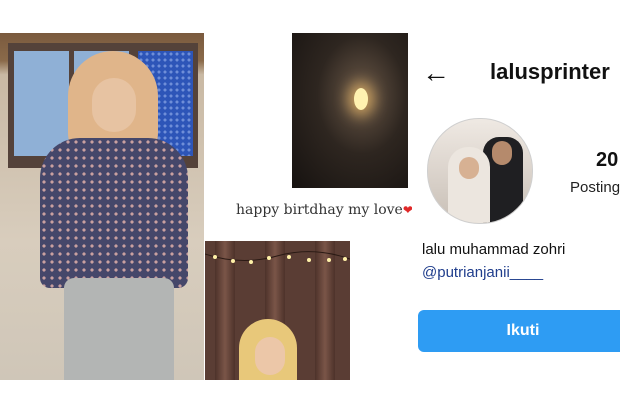  What do you see at coordinates (550, 71) in the screenshot?
I see `profile-username: lalusprinter` at bounding box center [550, 71].